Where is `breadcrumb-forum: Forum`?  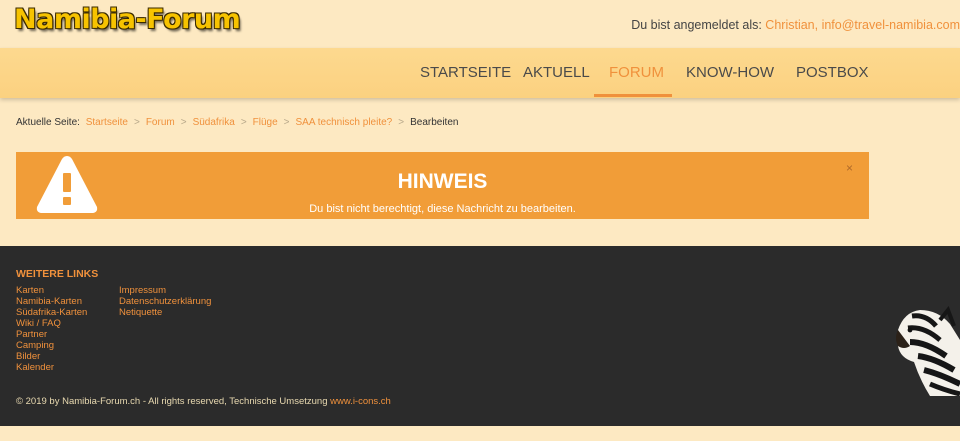 breadcrumb-forum: Forum is located at coordinates (160, 122).